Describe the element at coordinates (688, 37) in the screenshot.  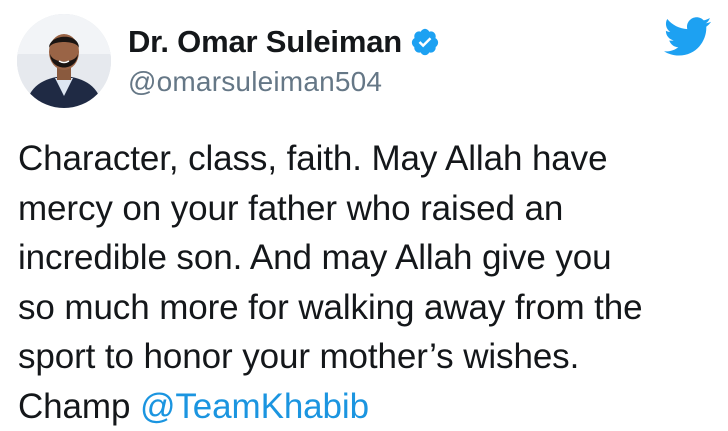
I see `twitter-bird-icon` at that location.